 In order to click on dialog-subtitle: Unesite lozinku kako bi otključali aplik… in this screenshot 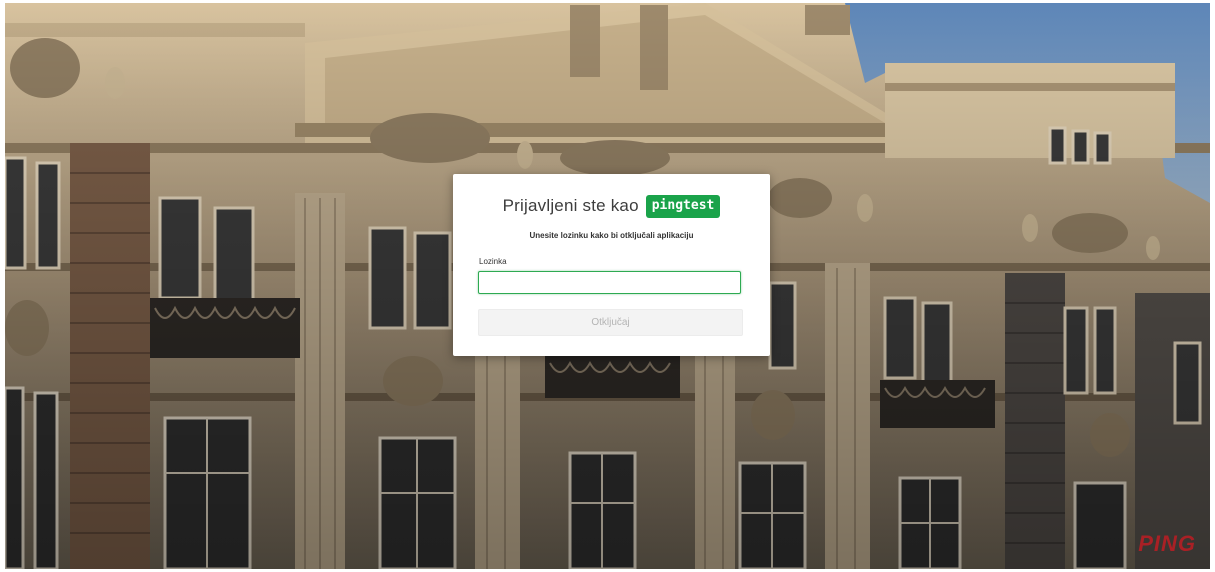, I will do `click(611, 235)`.